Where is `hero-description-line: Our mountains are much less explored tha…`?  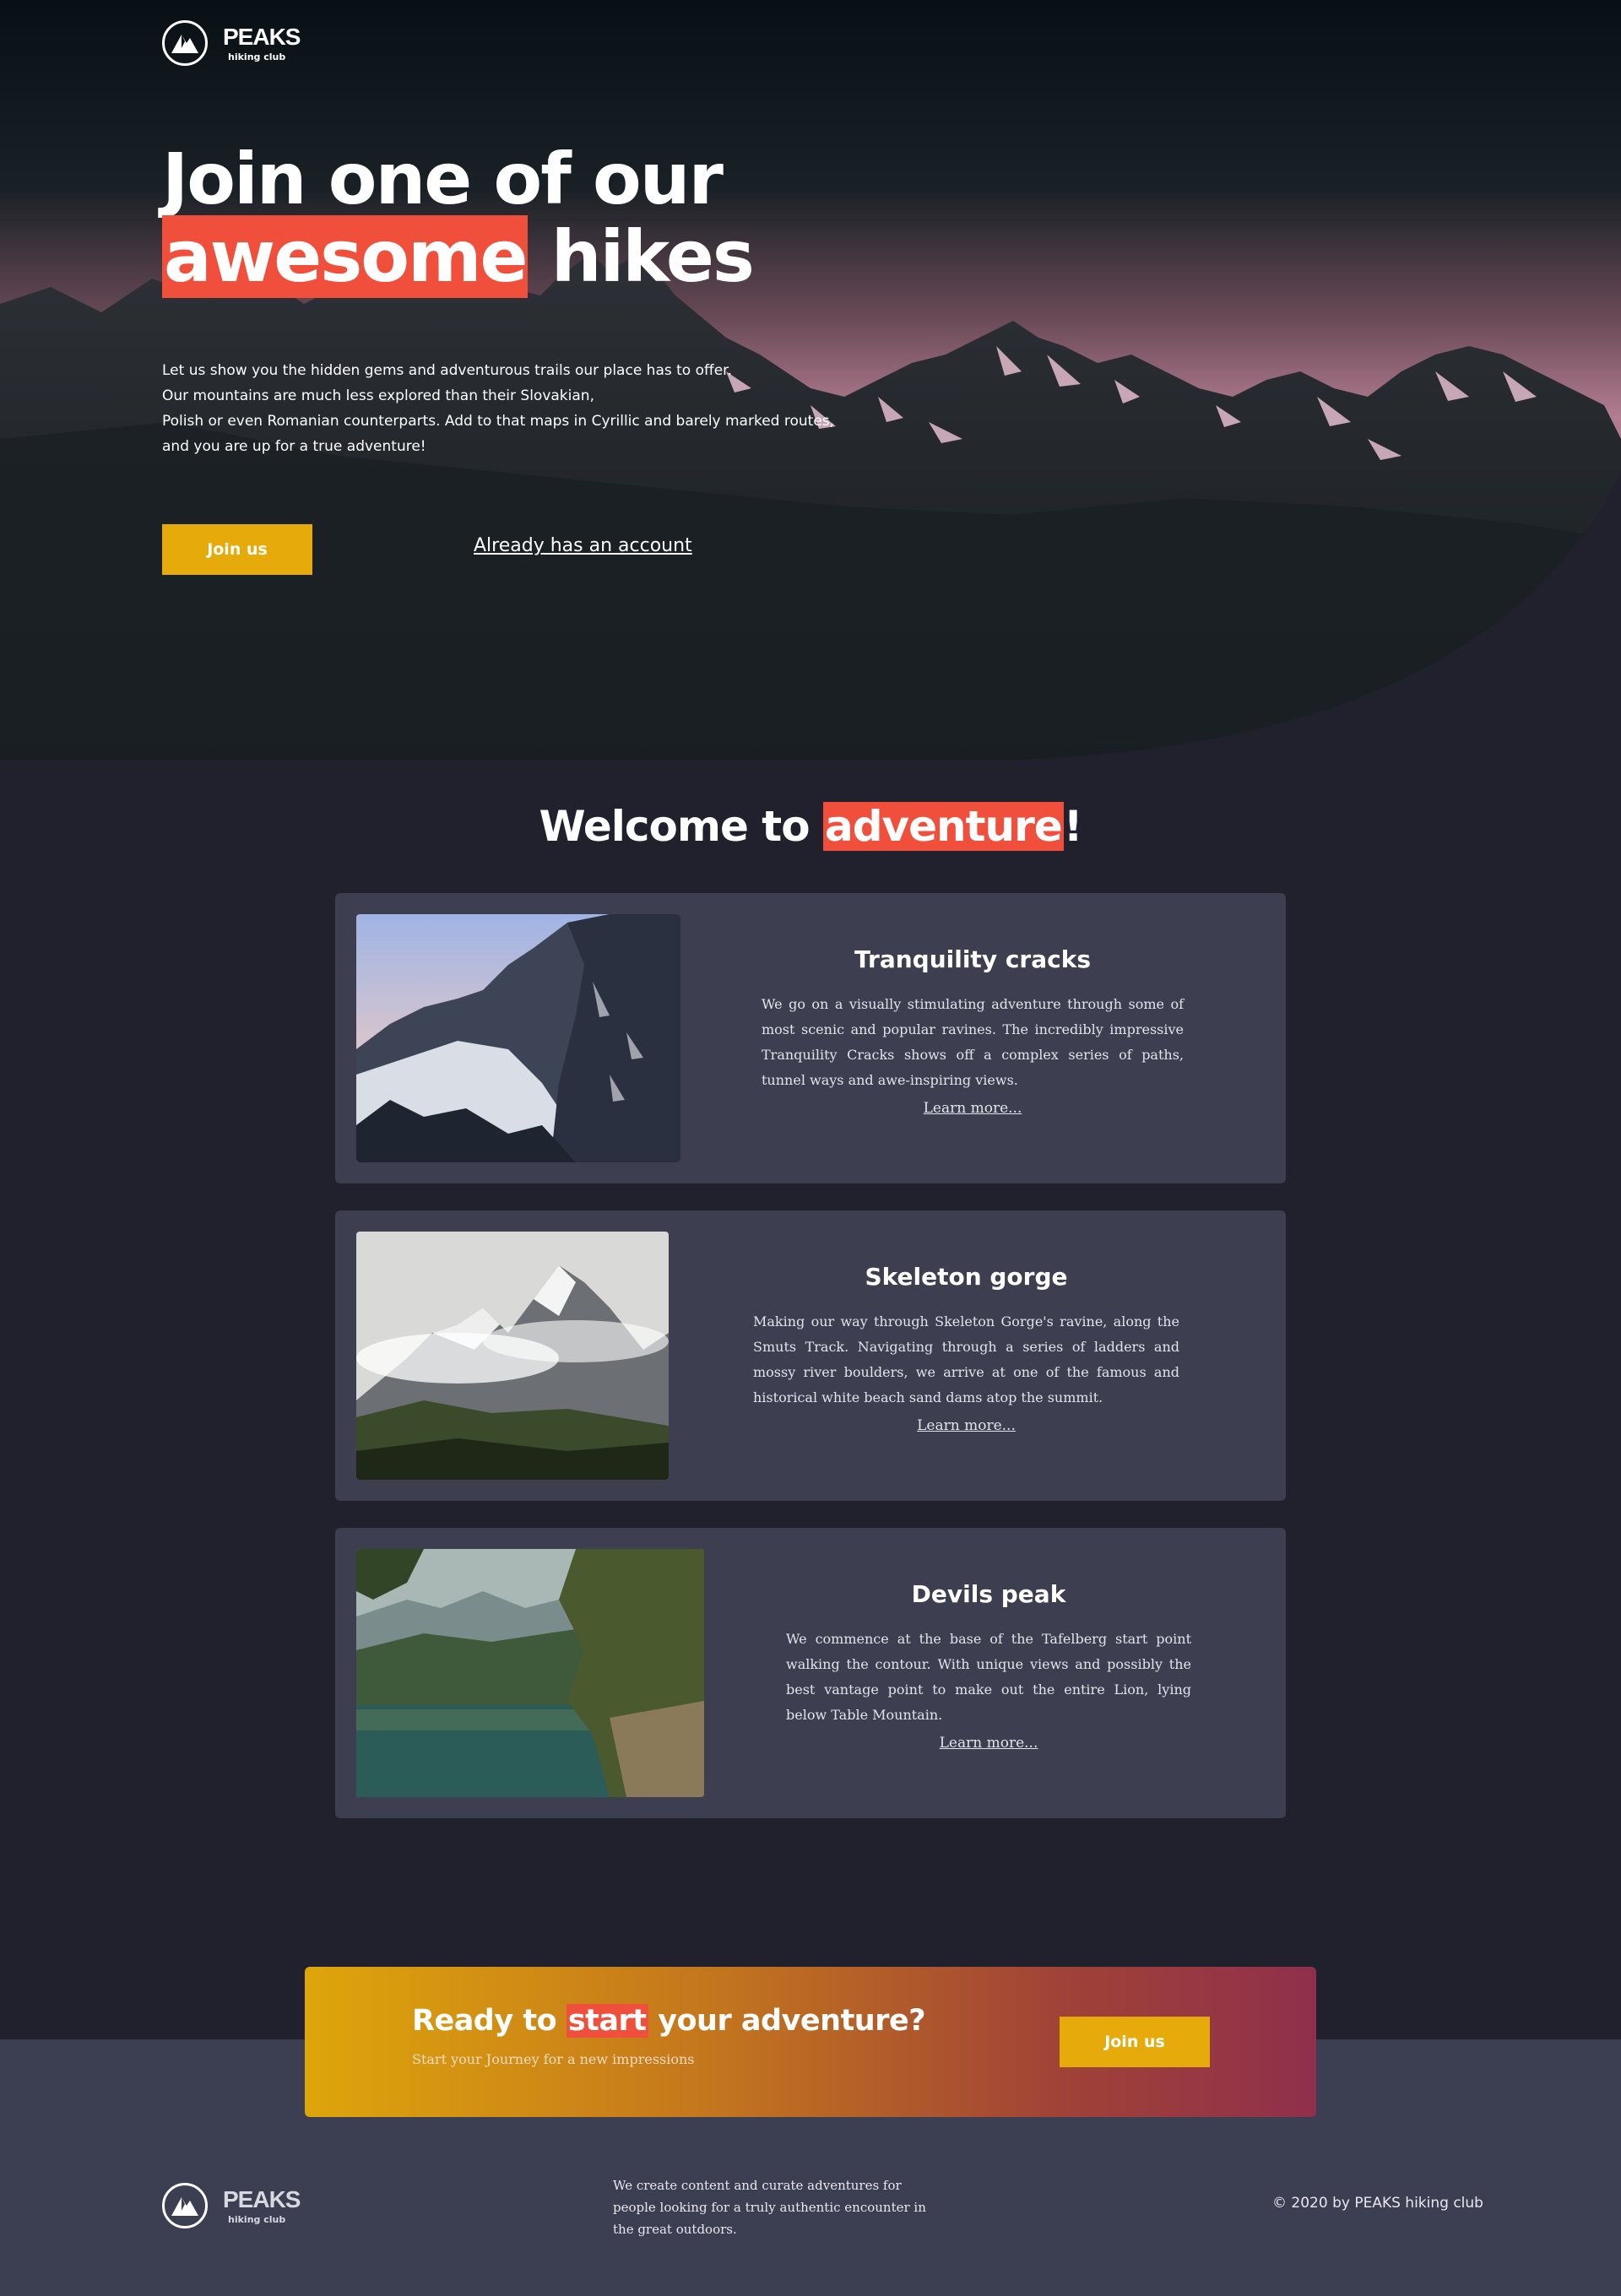
hero-description-line: Our mountains are much less explored tha… is located at coordinates (378, 395).